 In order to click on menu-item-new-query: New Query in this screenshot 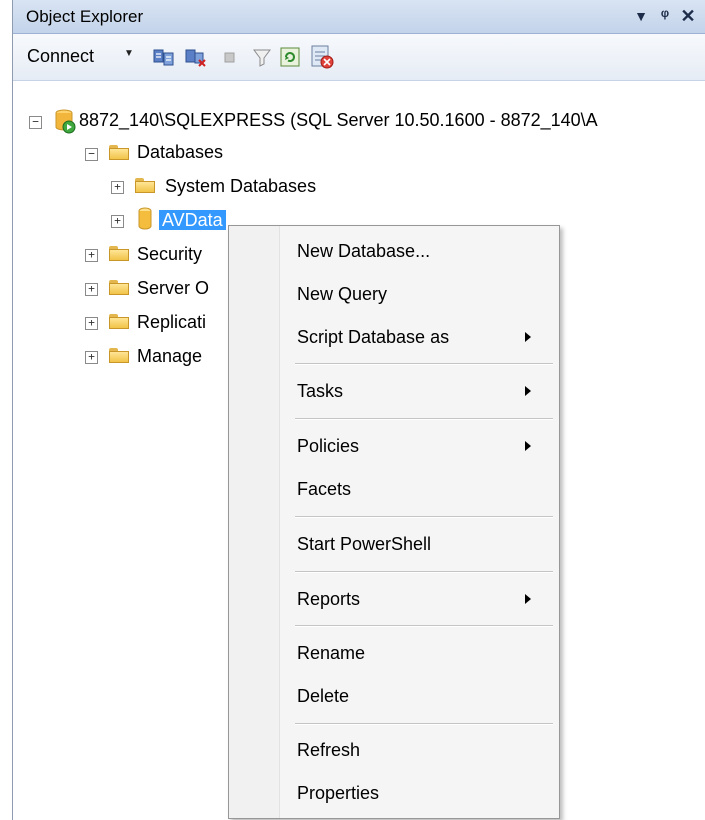, I will do `click(342, 294)`.